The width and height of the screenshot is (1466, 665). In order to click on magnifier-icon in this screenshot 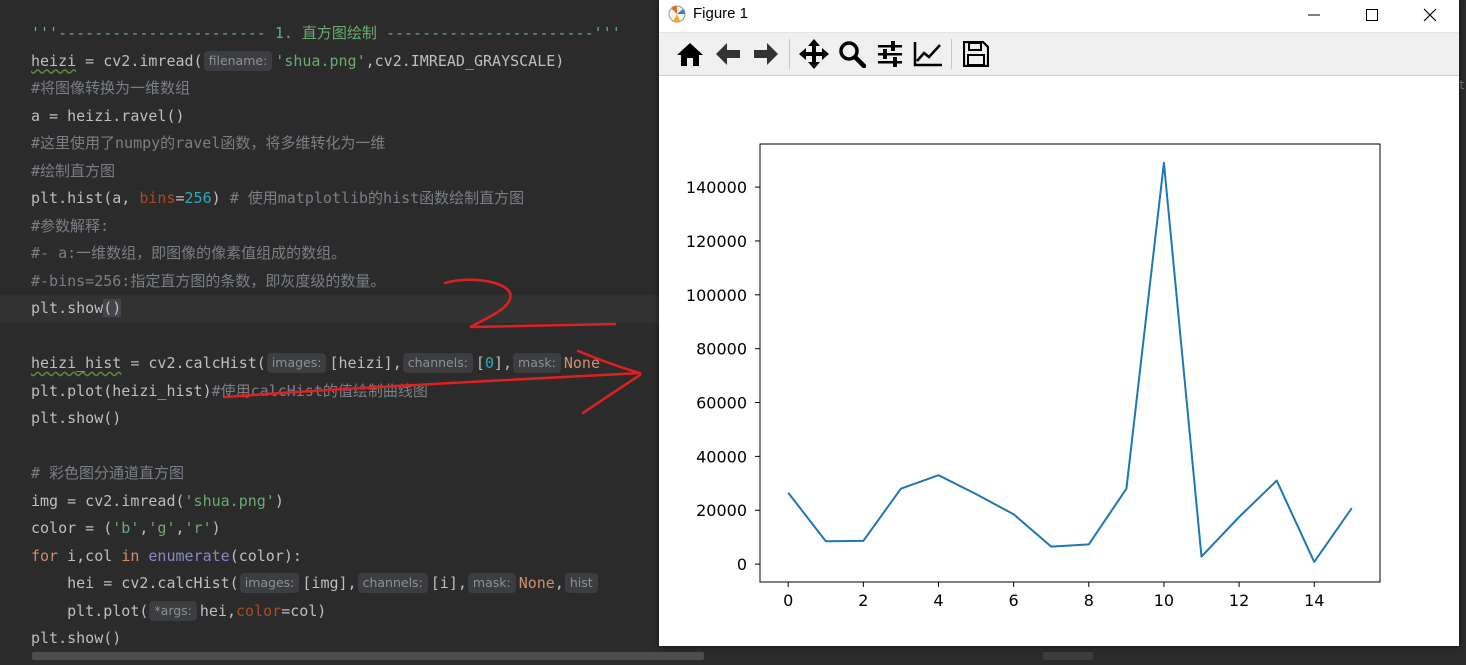, I will do `click(852, 54)`.